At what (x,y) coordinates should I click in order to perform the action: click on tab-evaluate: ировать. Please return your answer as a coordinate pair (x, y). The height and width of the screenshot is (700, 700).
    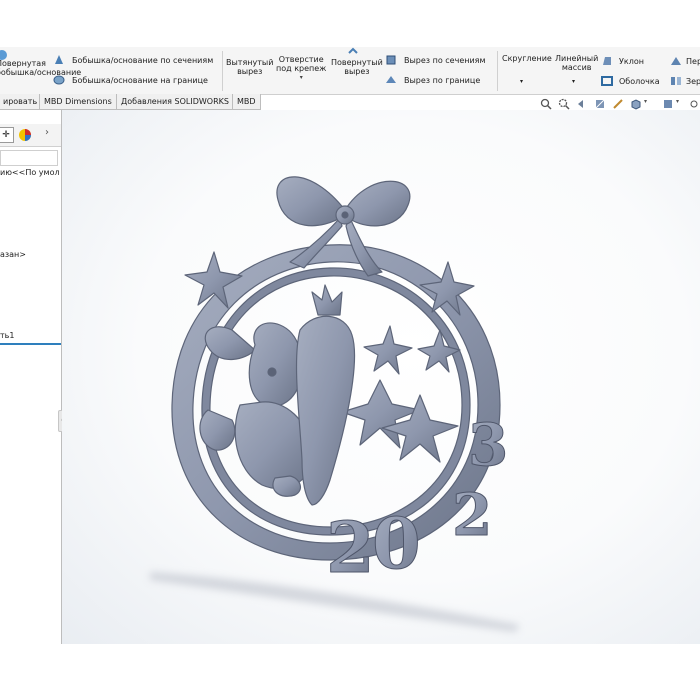
    Looking at the image, I should click on (21, 102).